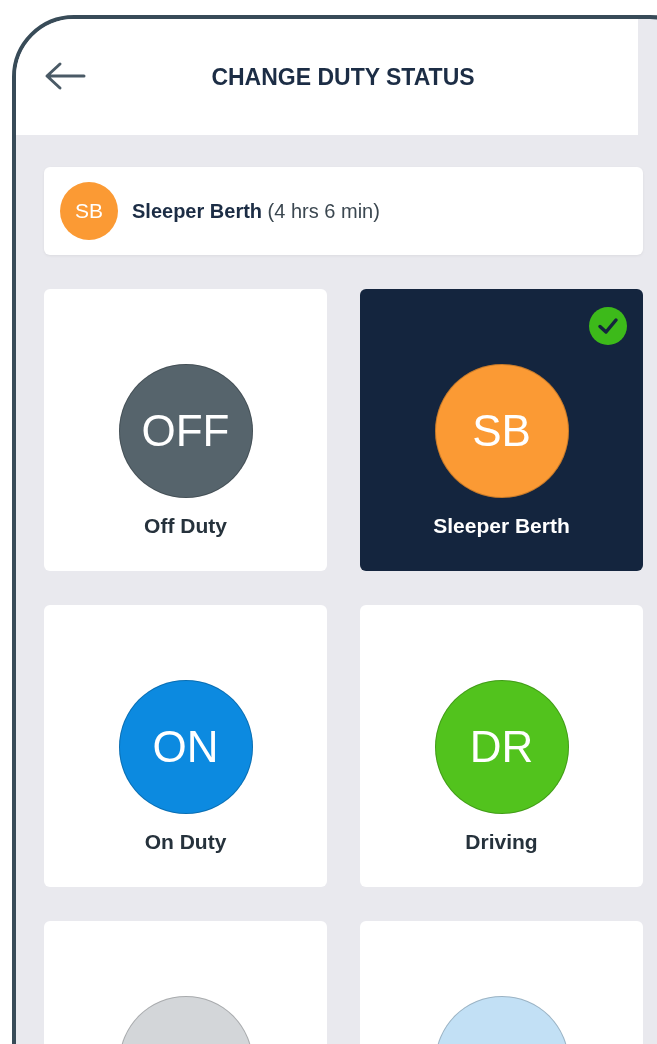  Describe the element at coordinates (89, 211) in the screenshot. I see `status-avatar: SB` at that location.